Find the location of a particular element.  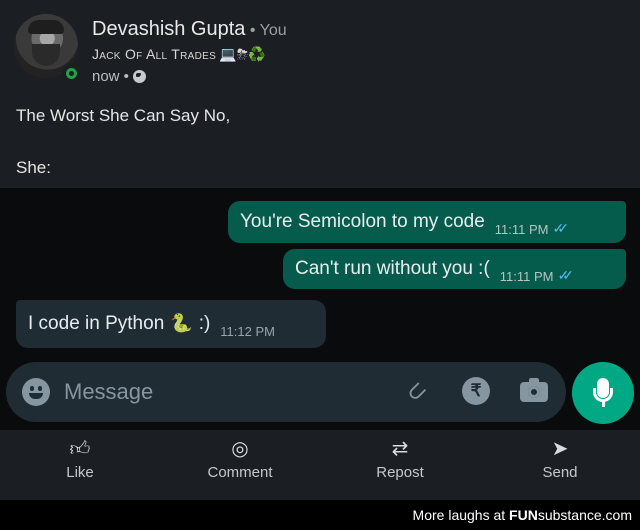

outgoing-message: Can't run without you :( 11:11 PM ✓✓ is located at coordinates (454, 269).